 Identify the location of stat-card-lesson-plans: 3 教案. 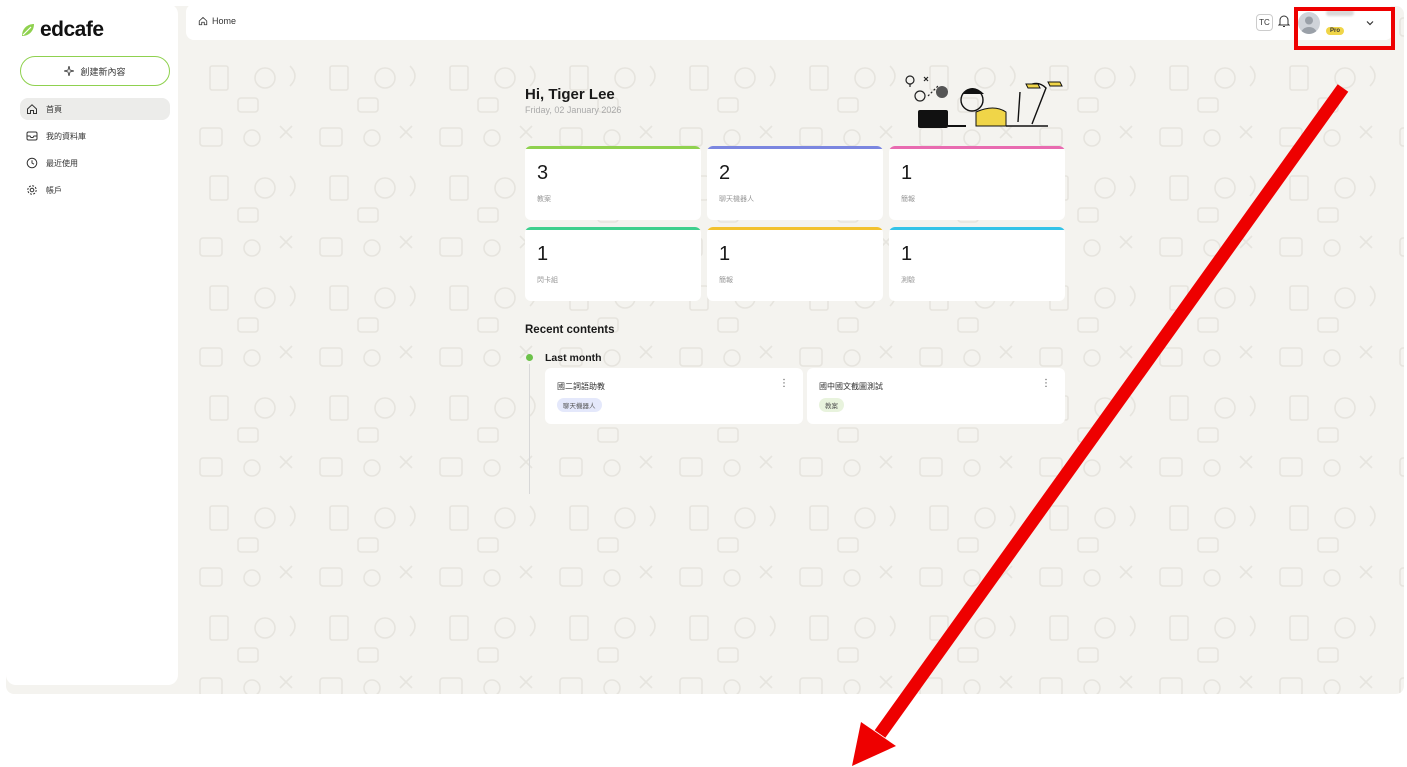
(613, 183).